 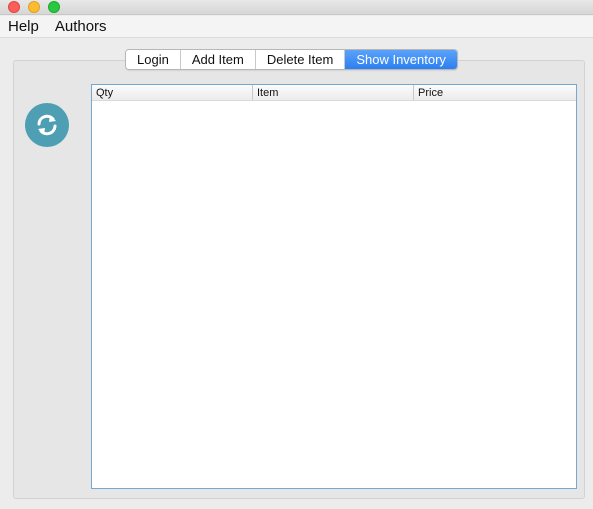 I want to click on column-header-item: Item, so click(x=333, y=92).